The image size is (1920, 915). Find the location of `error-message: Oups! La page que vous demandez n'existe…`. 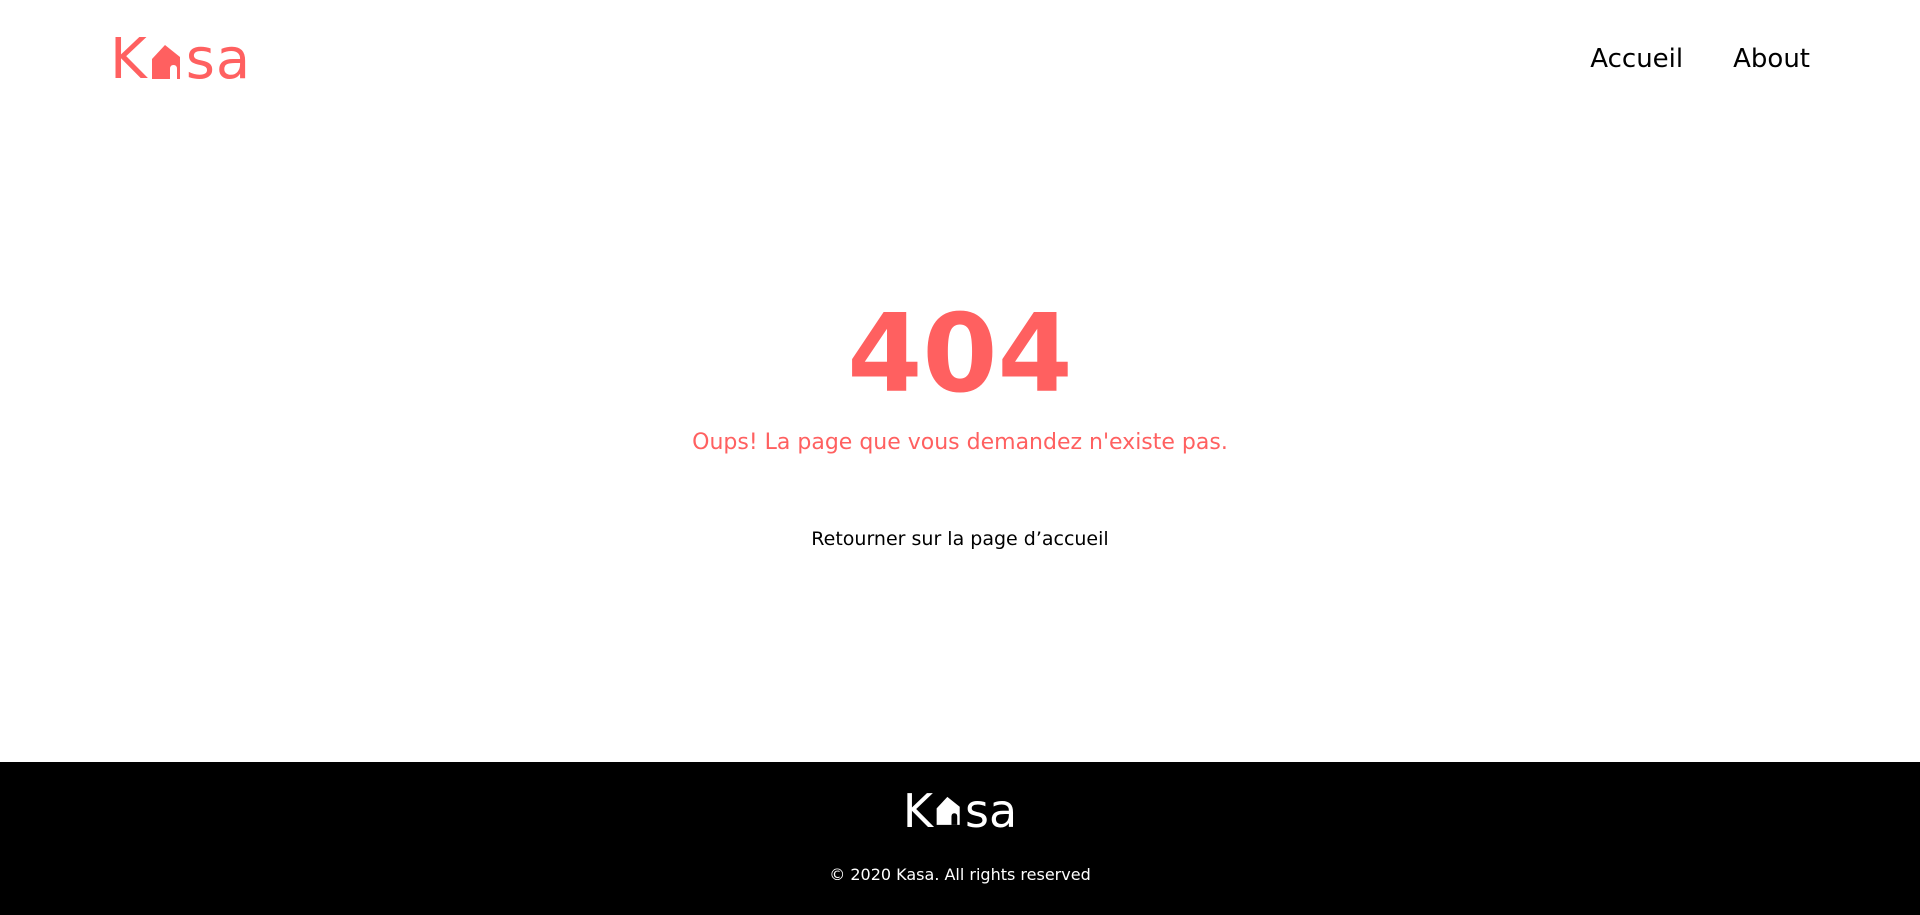

error-message: Oups! La page que vous demandez n'existe… is located at coordinates (960, 442).